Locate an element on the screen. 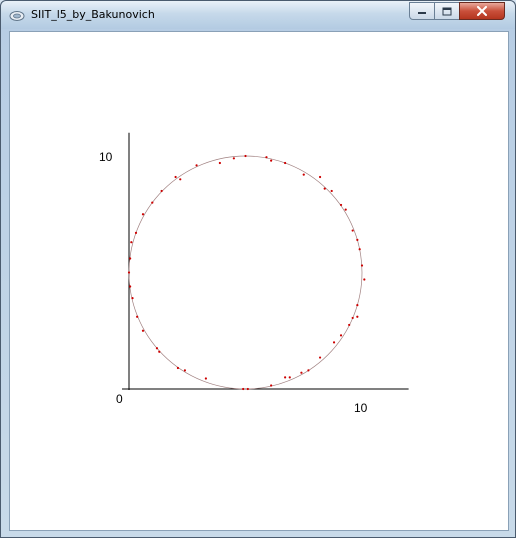 The height and width of the screenshot is (538, 516). maximize-button is located at coordinates (447, 11).